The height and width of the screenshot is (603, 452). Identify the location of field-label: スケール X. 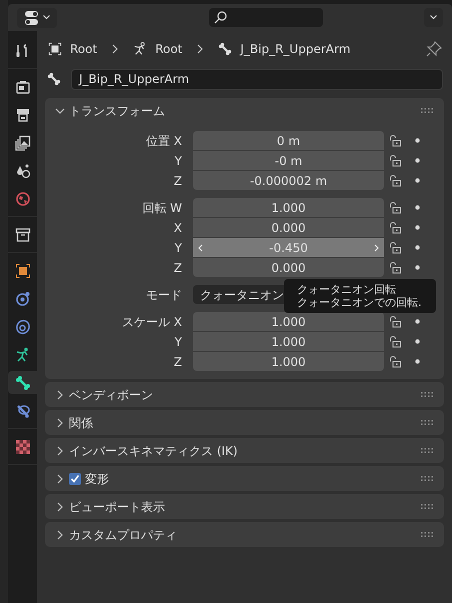
(151, 322).